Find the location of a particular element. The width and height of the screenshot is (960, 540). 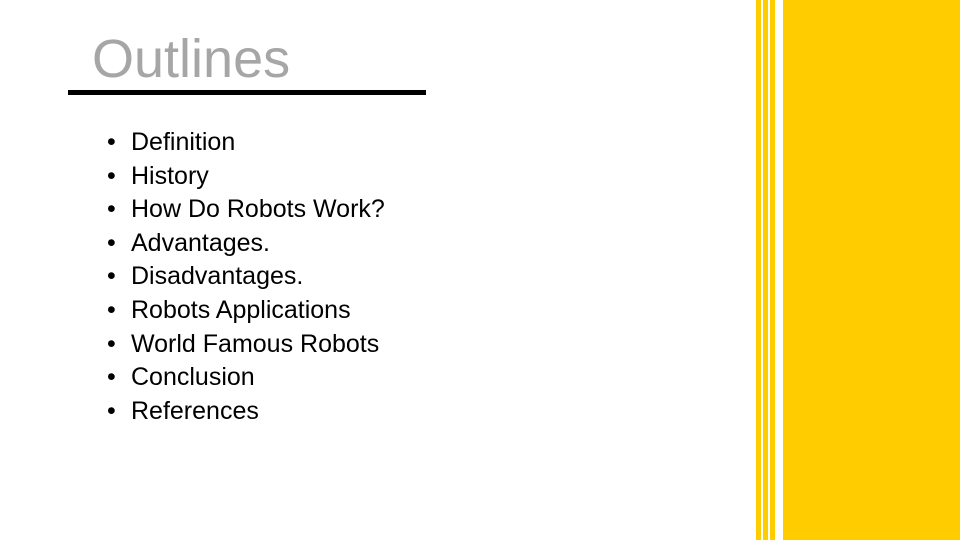

list-item: • Conclusion is located at coordinates (246, 378).